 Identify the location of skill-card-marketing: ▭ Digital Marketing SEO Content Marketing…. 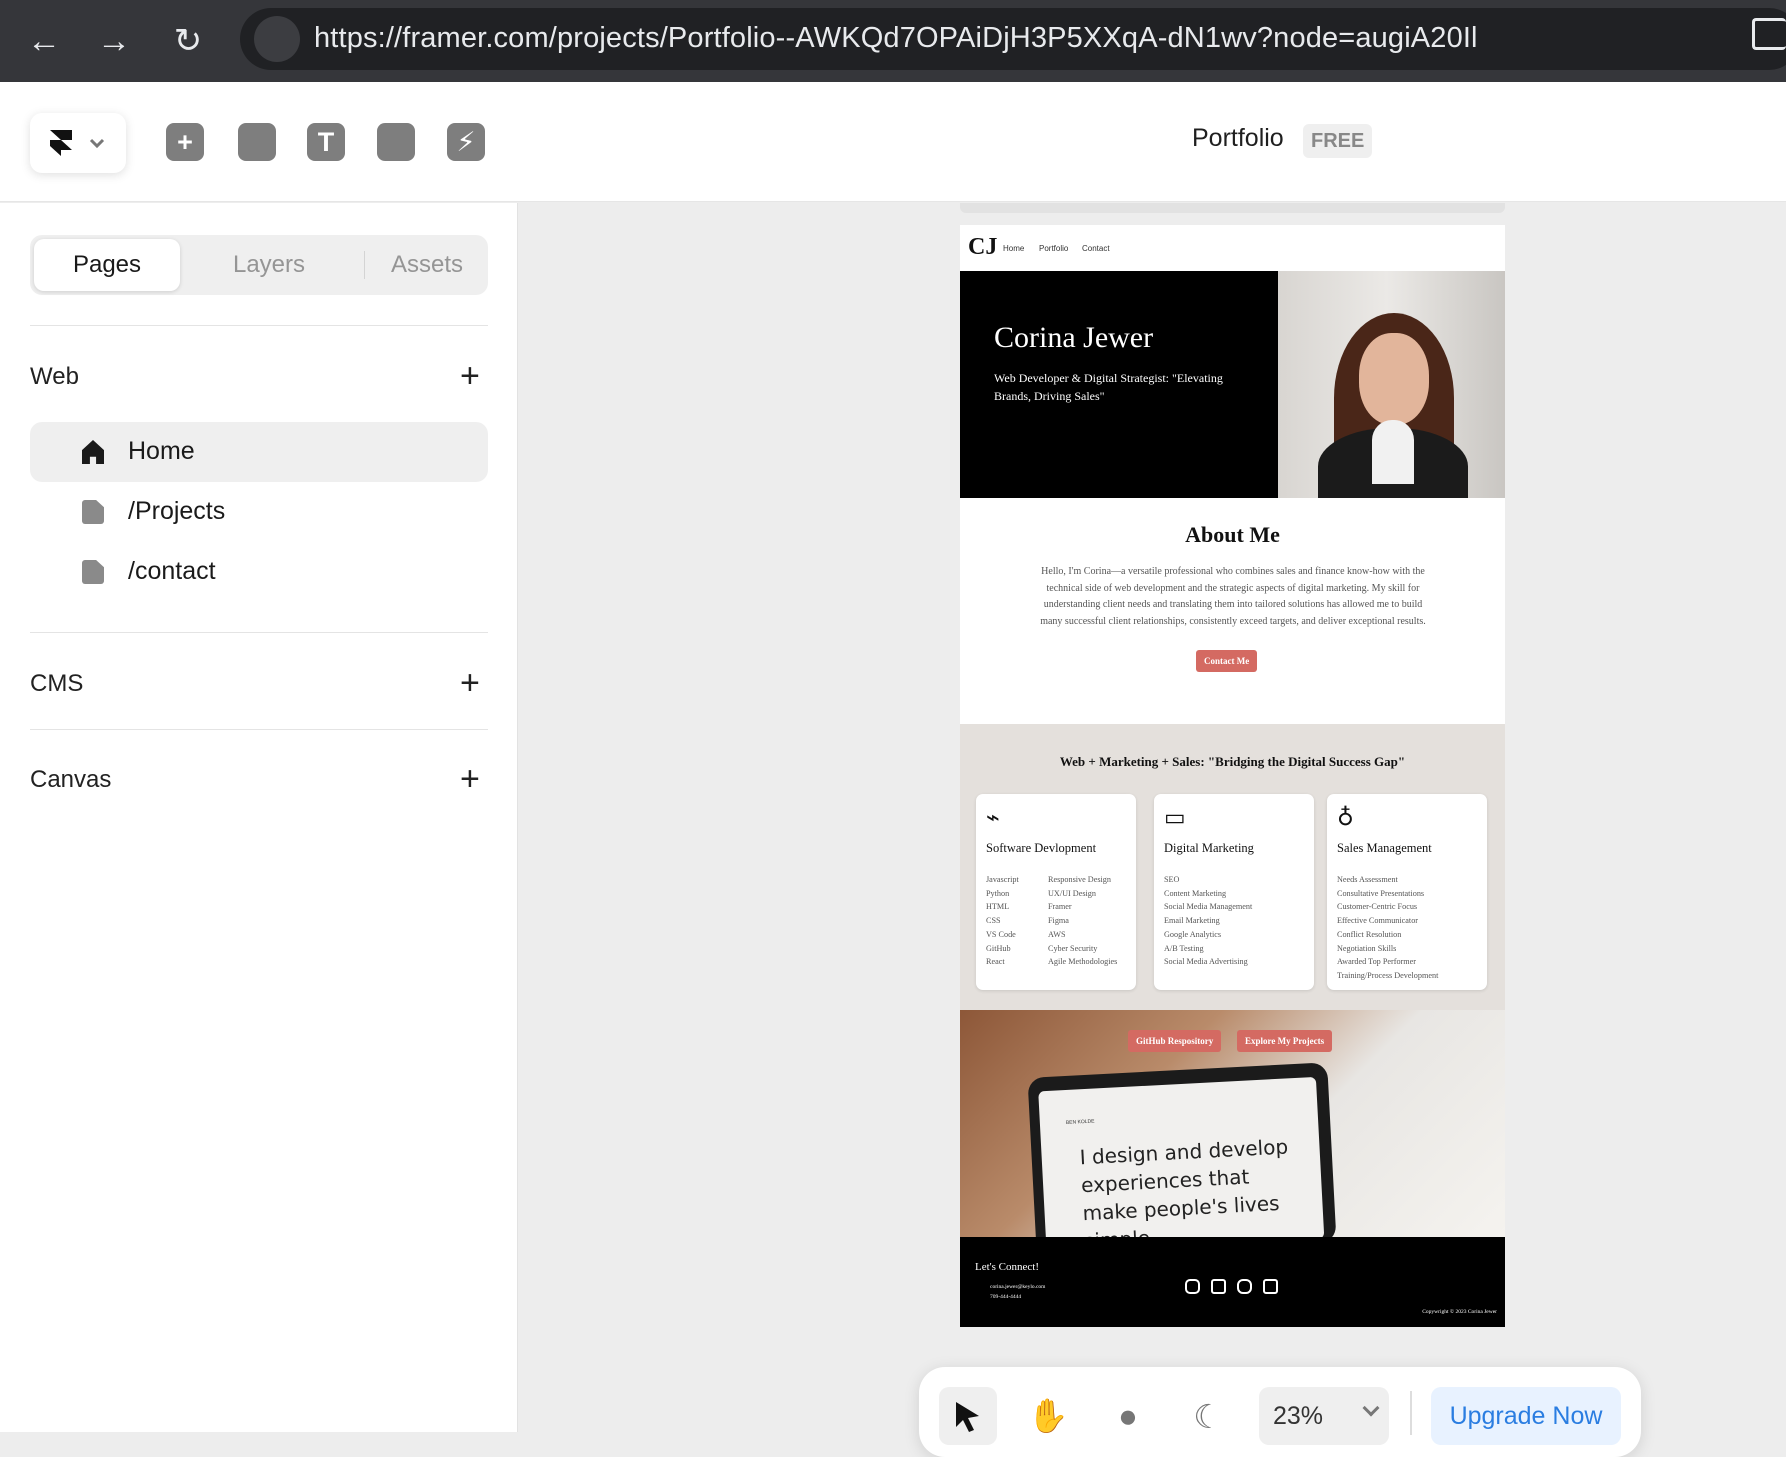
(1234, 892).